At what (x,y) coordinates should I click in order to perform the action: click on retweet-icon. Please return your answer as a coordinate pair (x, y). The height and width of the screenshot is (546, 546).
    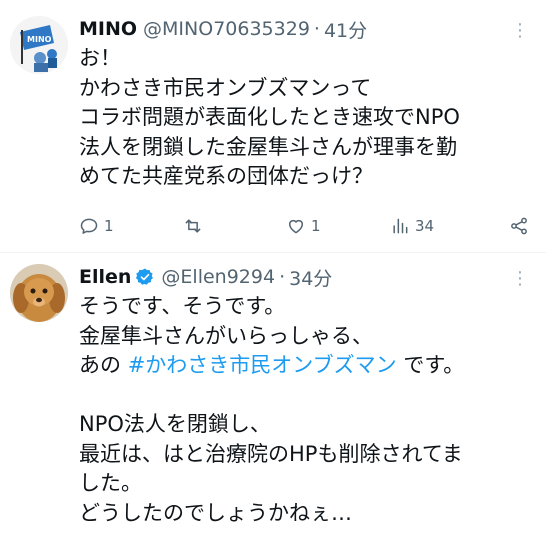
    Looking at the image, I should click on (193, 226).